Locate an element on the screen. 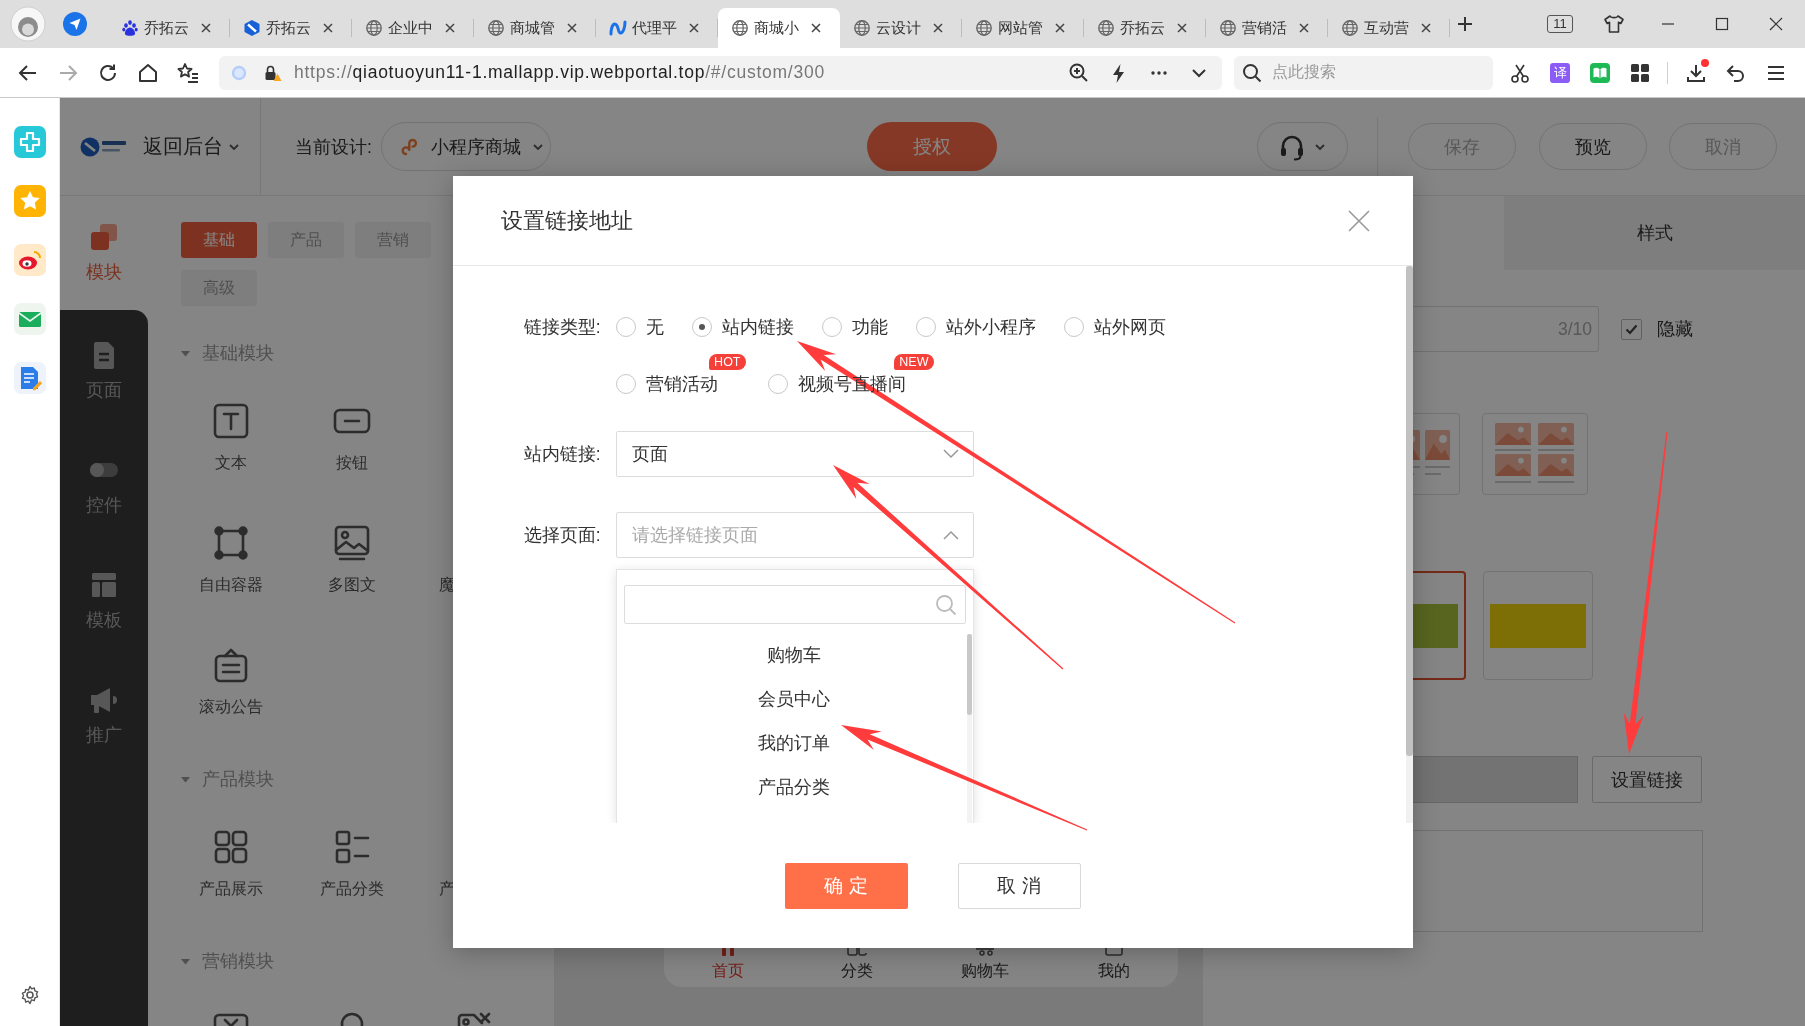  navigation-icon is located at coordinates (75, 24).